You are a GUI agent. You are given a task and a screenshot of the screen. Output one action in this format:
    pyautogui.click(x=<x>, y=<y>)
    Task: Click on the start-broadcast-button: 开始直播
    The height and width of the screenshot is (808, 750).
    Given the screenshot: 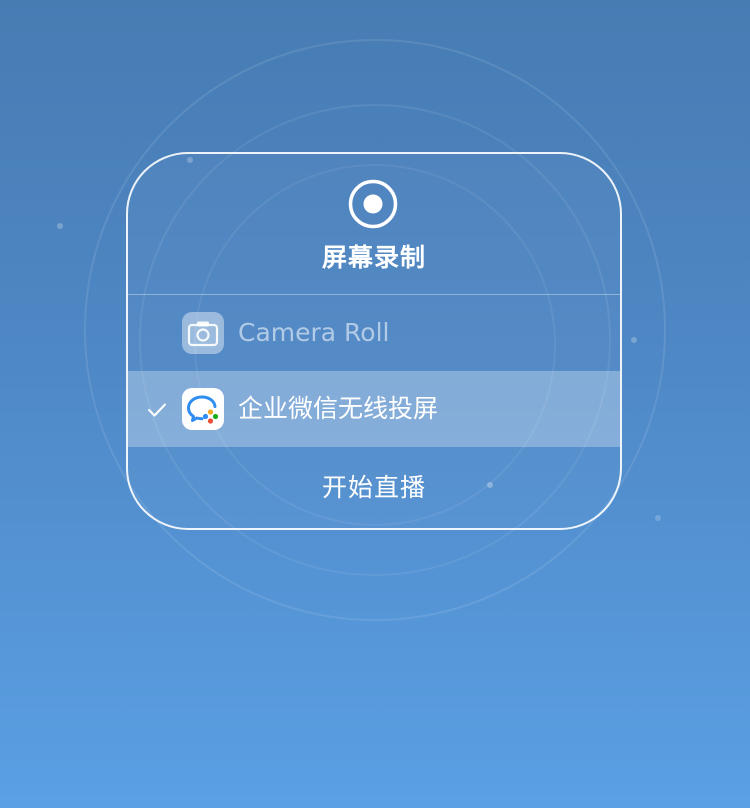 What is the action you would take?
    pyautogui.click(x=374, y=486)
    